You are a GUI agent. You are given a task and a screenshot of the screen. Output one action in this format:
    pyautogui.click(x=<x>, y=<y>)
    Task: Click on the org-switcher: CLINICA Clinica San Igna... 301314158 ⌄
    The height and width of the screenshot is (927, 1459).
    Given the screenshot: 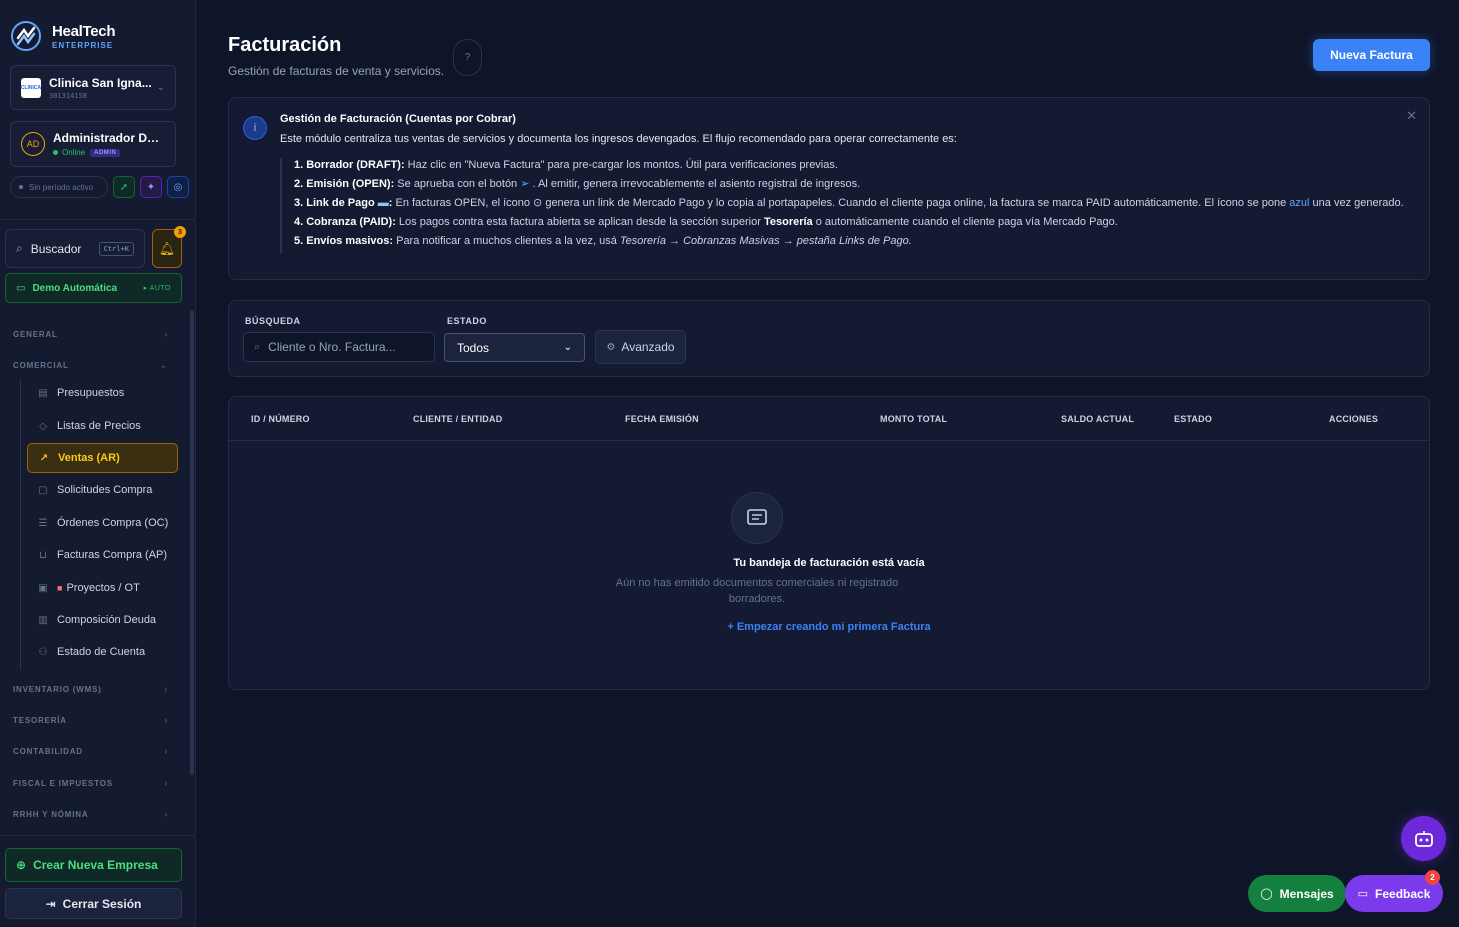 What is the action you would take?
    pyautogui.click(x=93, y=87)
    